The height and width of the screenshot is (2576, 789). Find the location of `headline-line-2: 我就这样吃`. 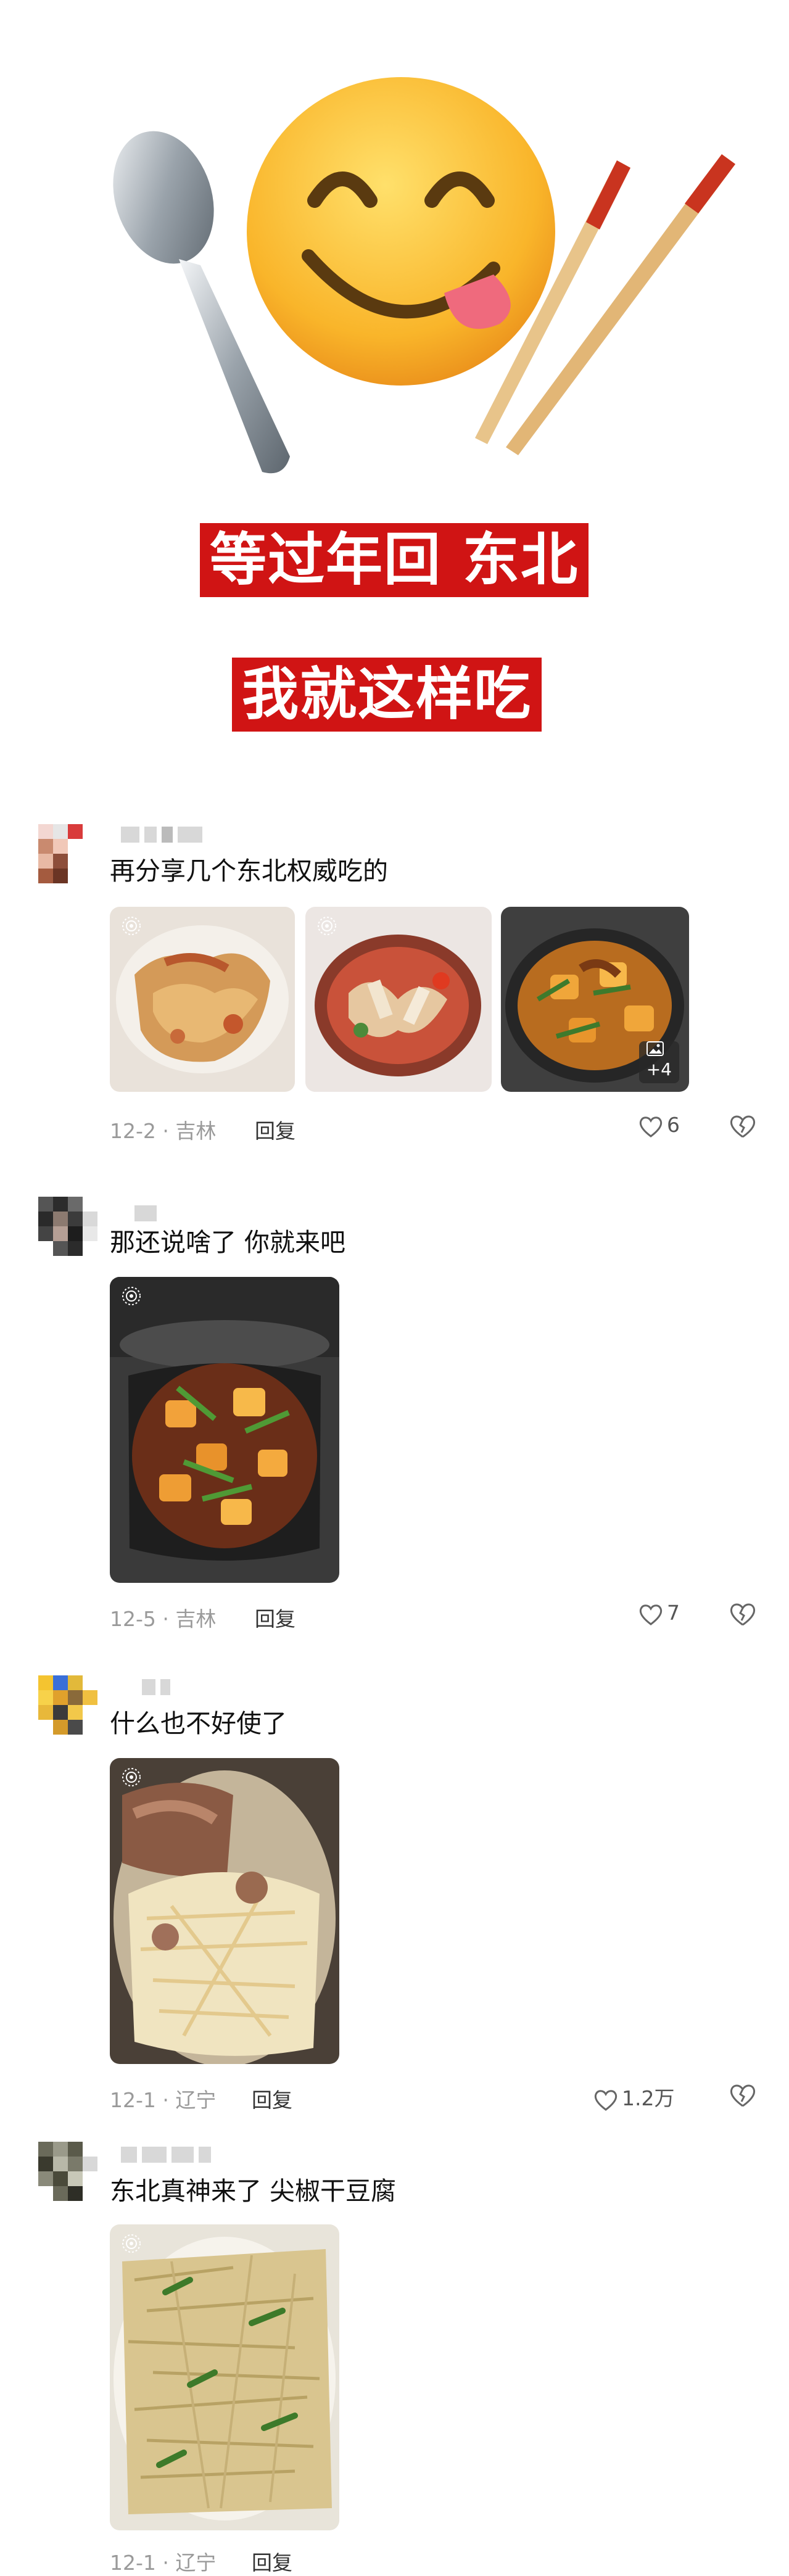

headline-line-2: 我就这样吃 is located at coordinates (387, 695).